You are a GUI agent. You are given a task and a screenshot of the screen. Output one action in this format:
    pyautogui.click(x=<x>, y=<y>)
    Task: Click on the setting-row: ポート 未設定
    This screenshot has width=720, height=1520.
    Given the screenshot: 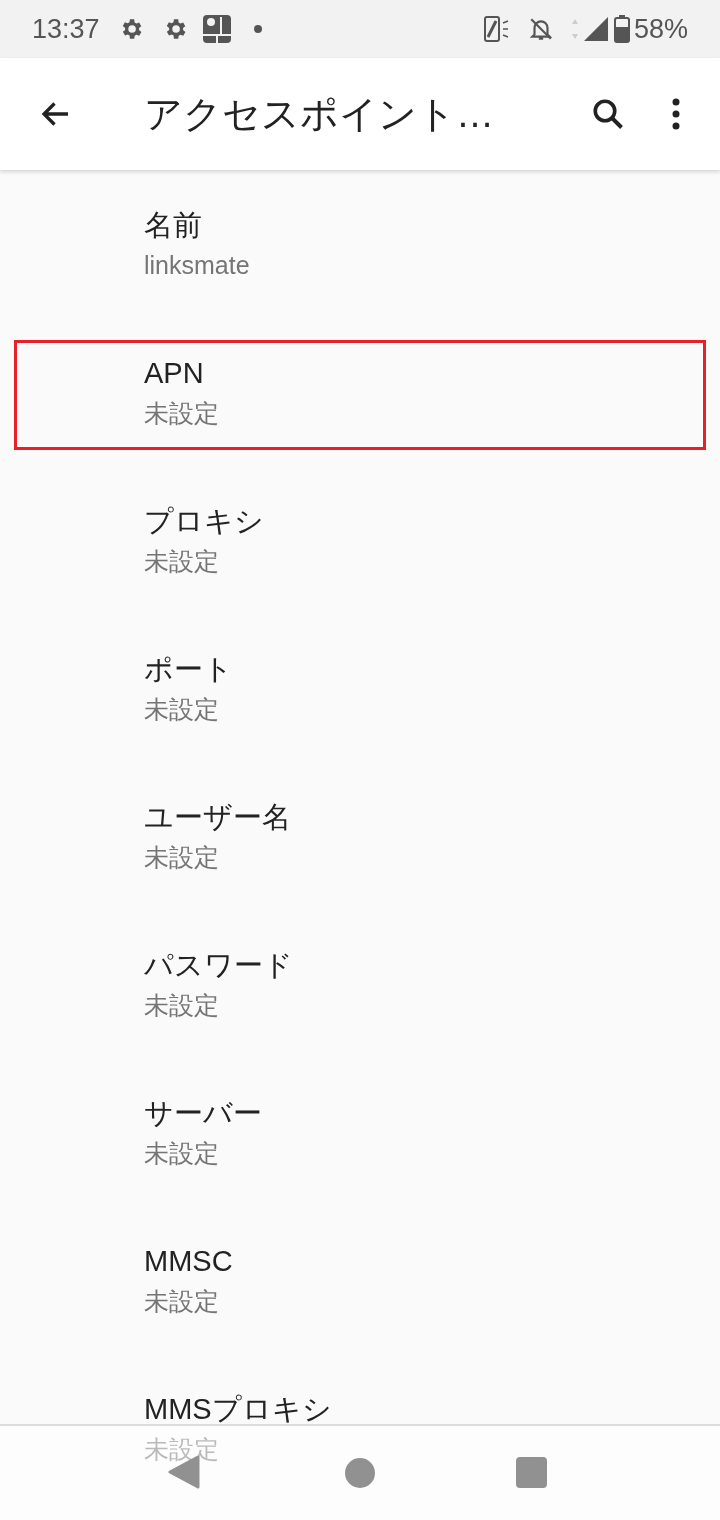 What is the action you would take?
    pyautogui.click(x=360, y=691)
    